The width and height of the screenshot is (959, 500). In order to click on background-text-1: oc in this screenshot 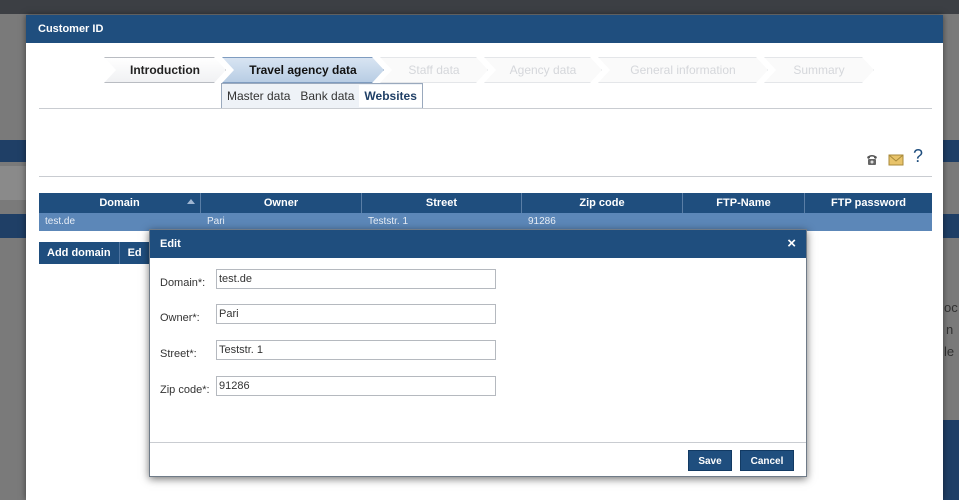, I will do `click(951, 307)`.